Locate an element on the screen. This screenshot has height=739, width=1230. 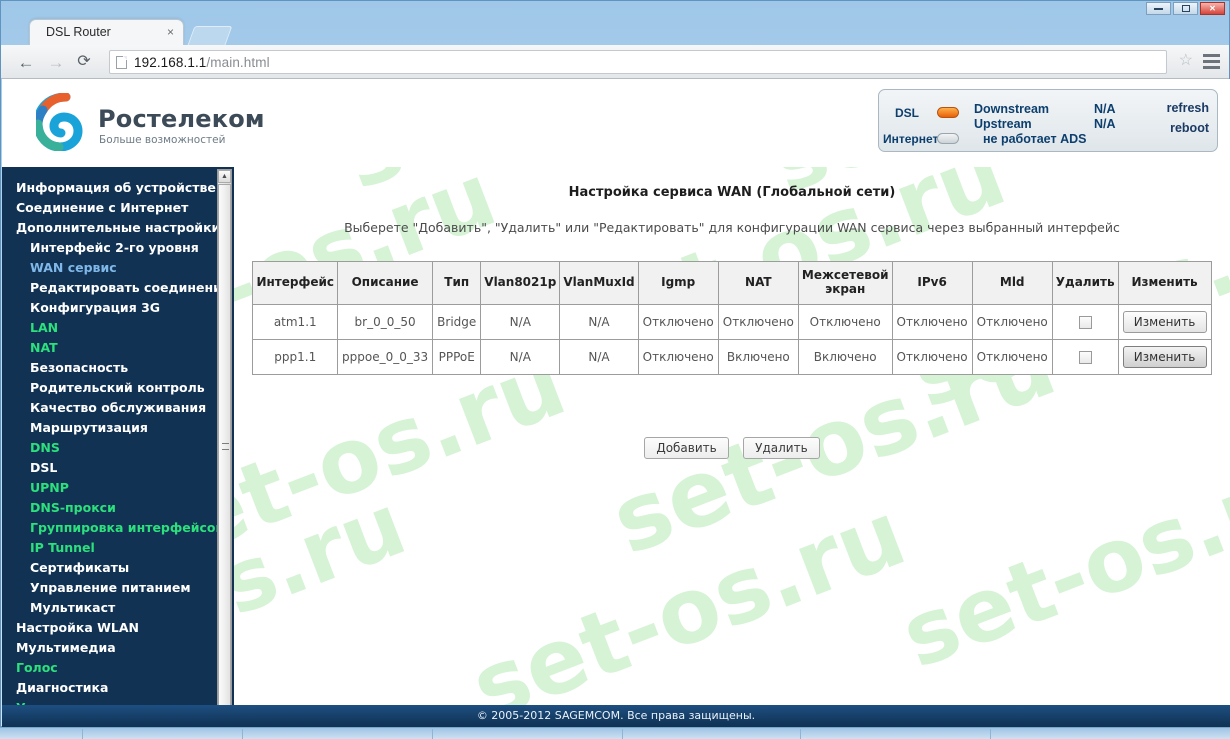
reboot-button: reboot is located at coordinates (1189, 128).